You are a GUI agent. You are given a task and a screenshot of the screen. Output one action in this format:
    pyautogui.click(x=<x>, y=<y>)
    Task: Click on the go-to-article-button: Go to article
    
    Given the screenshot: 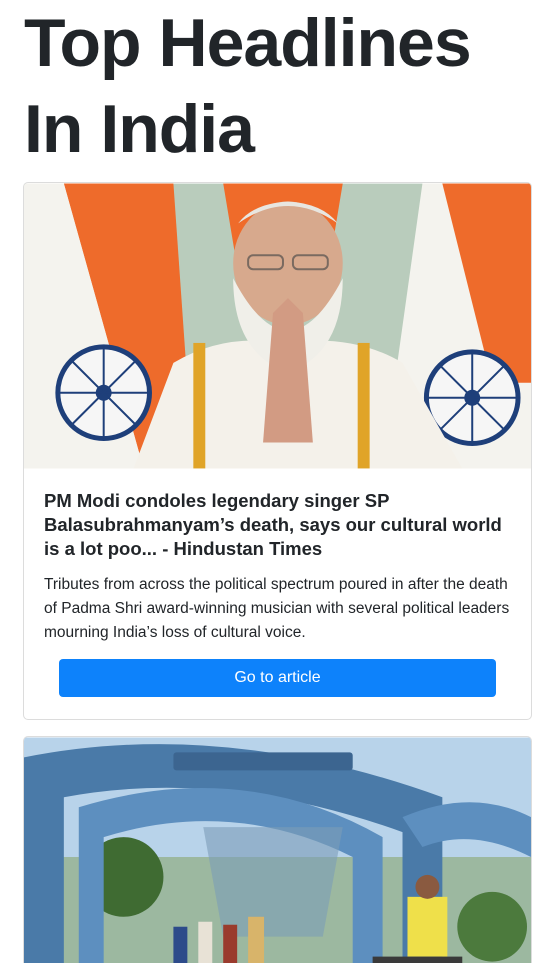 What is the action you would take?
    pyautogui.click(x=277, y=678)
    